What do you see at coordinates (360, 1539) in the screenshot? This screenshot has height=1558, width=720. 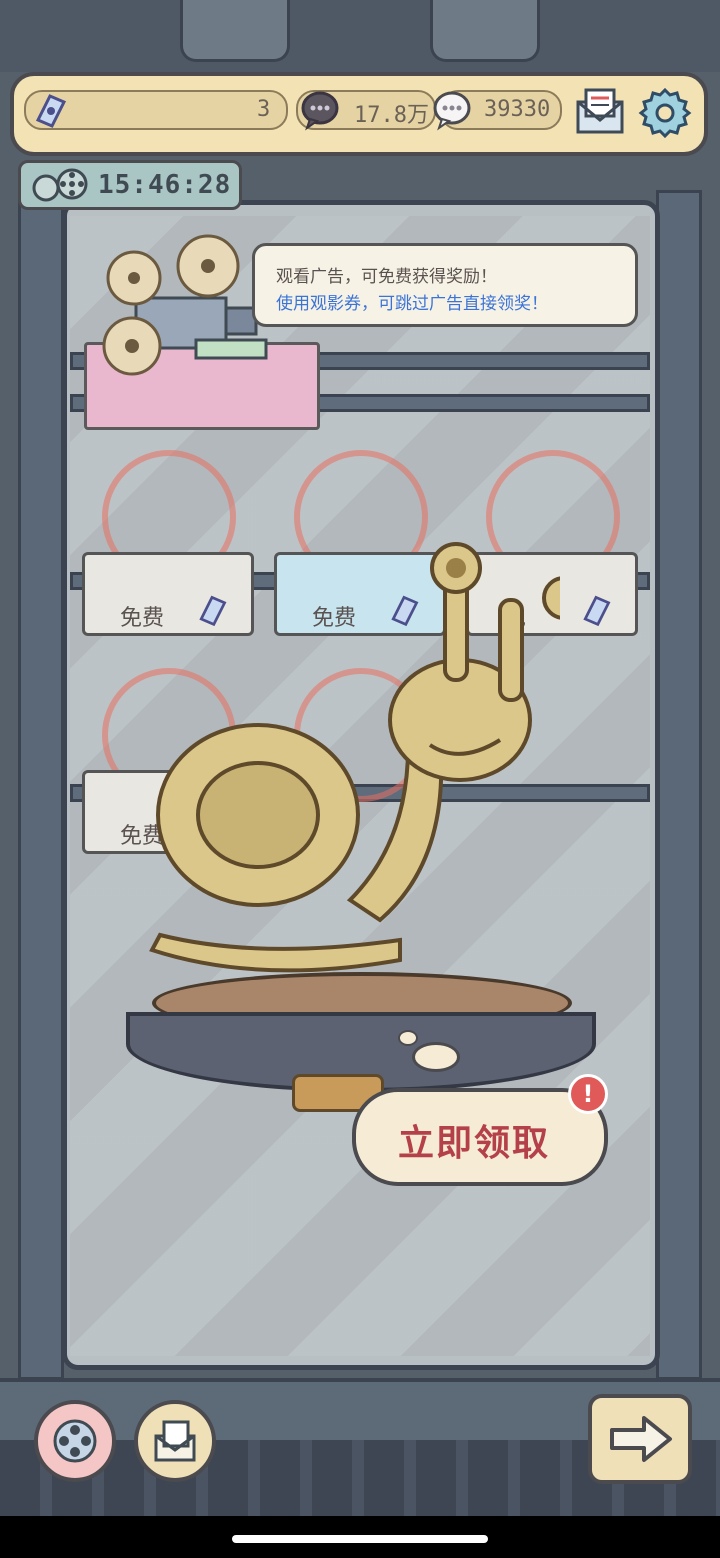 I see `home-indicator` at bounding box center [360, 1539].